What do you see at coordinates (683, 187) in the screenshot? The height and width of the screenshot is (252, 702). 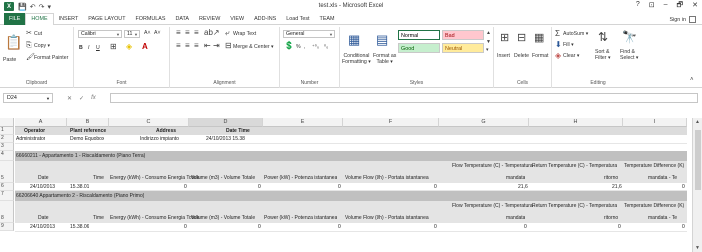 I see `cell-i6: 0` at bounding box center [683, 187].